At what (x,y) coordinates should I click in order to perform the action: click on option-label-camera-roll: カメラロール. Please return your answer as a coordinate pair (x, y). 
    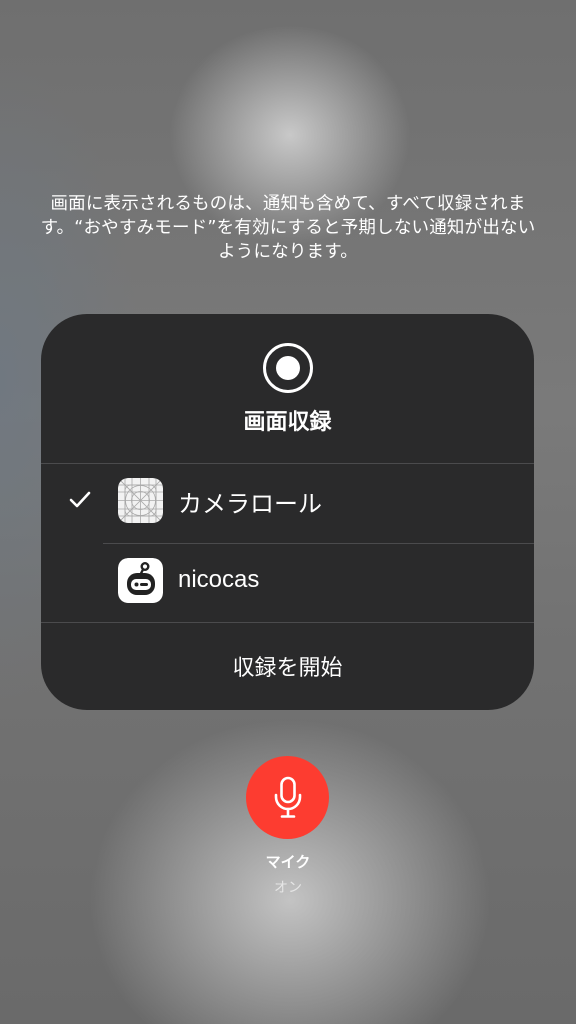
    Looking at the image, I should click on (250, 504).